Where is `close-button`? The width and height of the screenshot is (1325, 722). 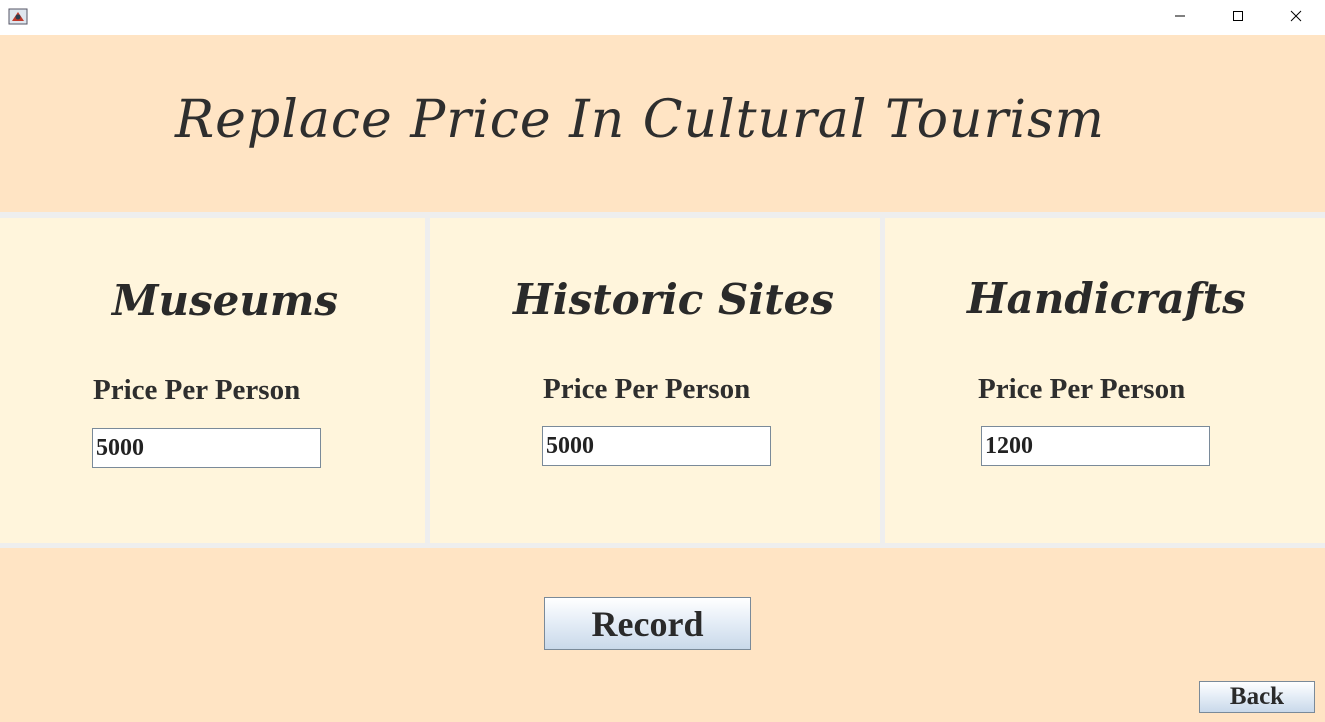 close-button is located at coordinates (1296, 16).